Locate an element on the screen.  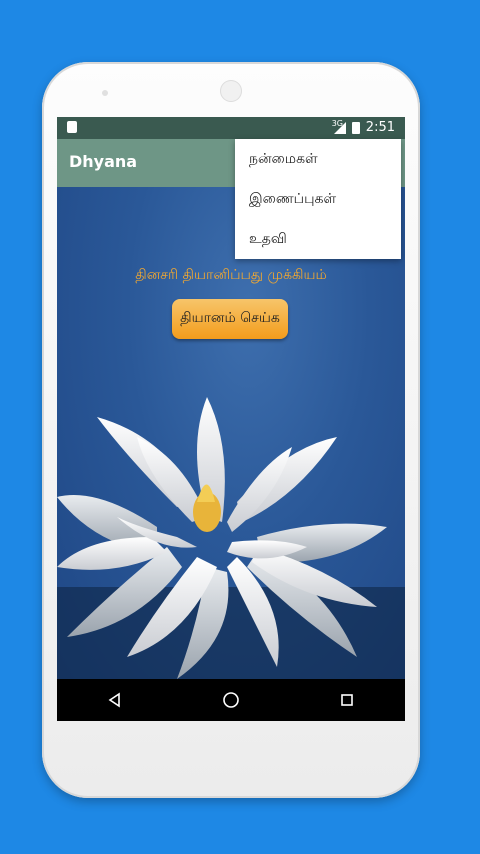
battery-icon is located at coordinates (355, 127).